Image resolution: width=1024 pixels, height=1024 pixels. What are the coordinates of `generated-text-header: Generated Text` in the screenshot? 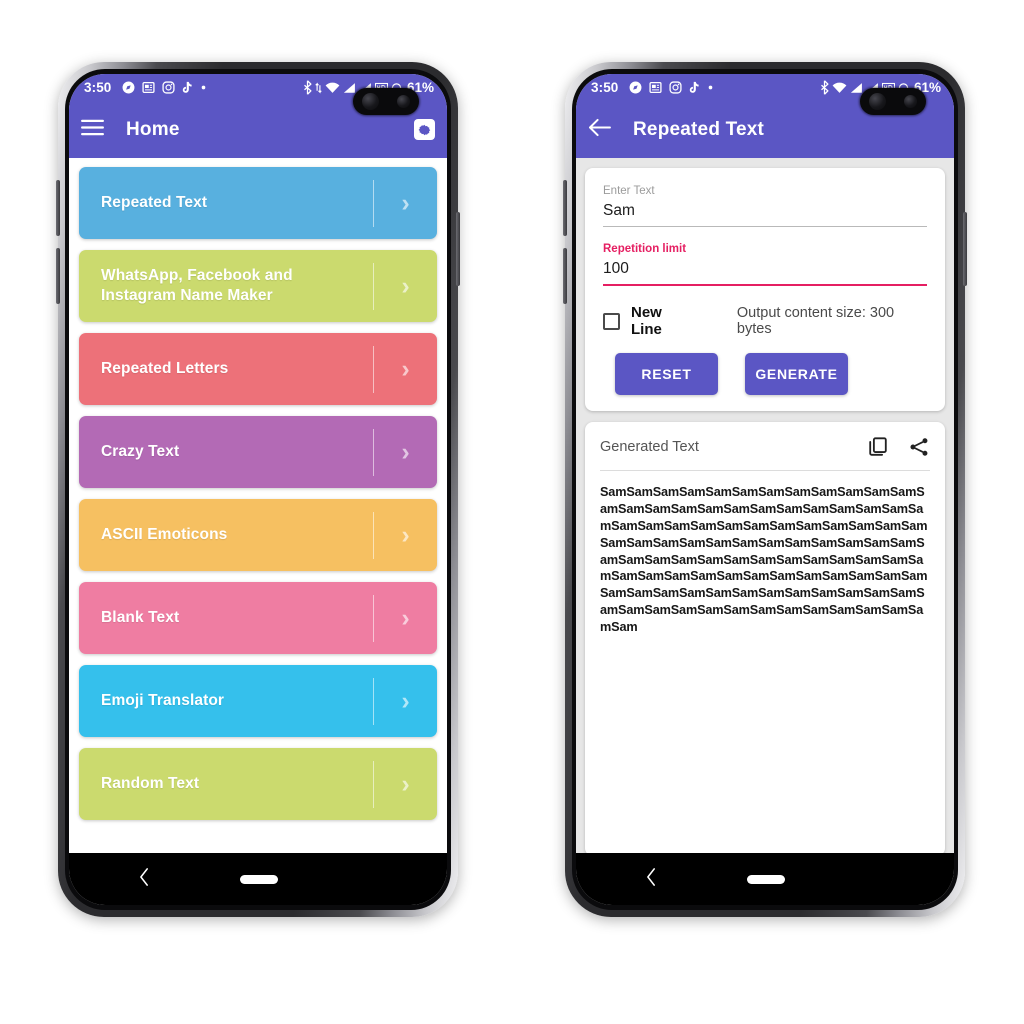 It's located at (765, 453).